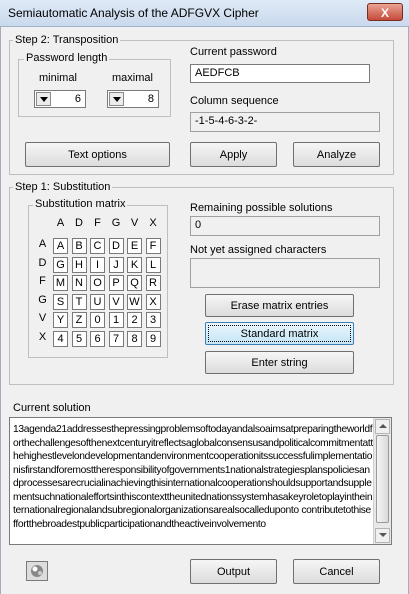 The image size is (409, 594). I want to click on matrix-col-header: F, so click(97, 223).